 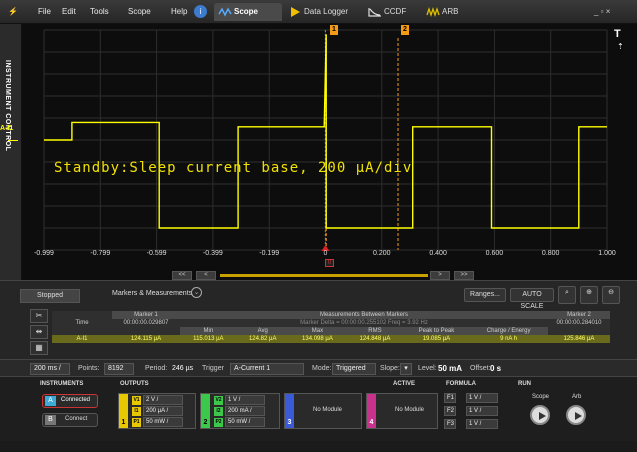 What do you see at coordinates (179, 11) in the screenshot?
I see `menu-help: Help` at bounding box center [179, 11].